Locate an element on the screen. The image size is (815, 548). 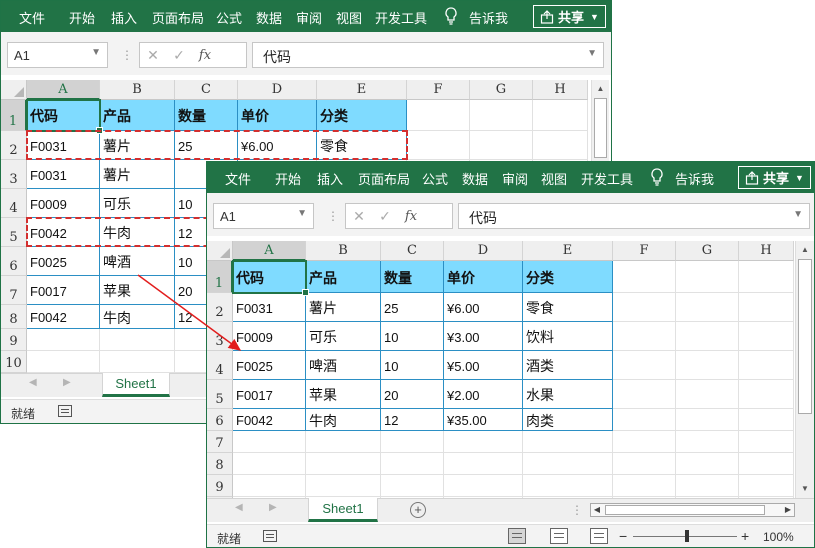
cell-h3 is located at coordinates (766, 336).